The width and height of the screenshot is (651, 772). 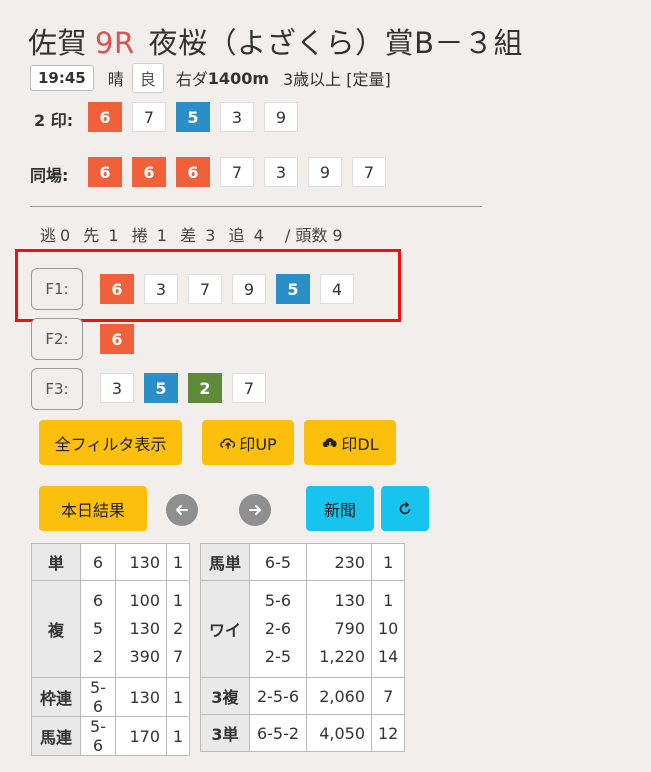 What do you see at coordinates (237, 117) in the screenshot?
I see `mark-number-4: 3` at bounding box center [237, 117].